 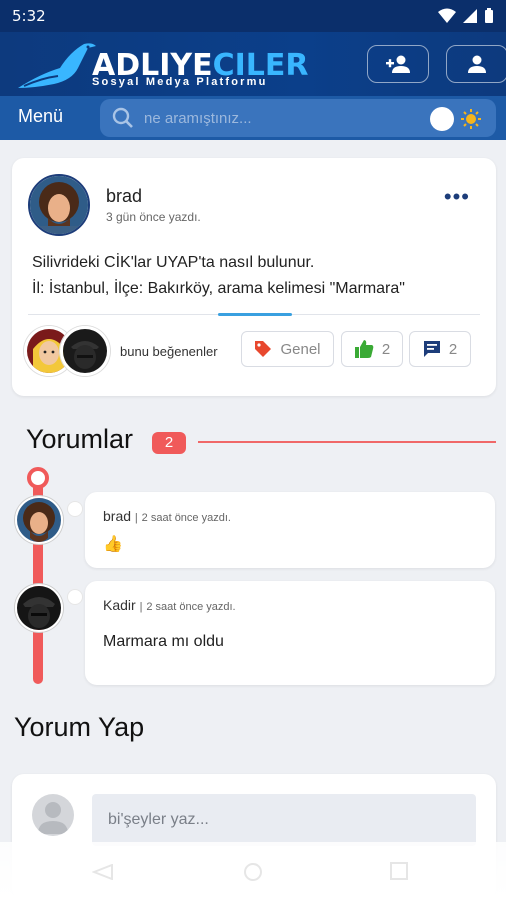 What do you see at coordinates (442, 119) in the screenshot?
I see `toggle-knob` at bounding box center [442, 119].